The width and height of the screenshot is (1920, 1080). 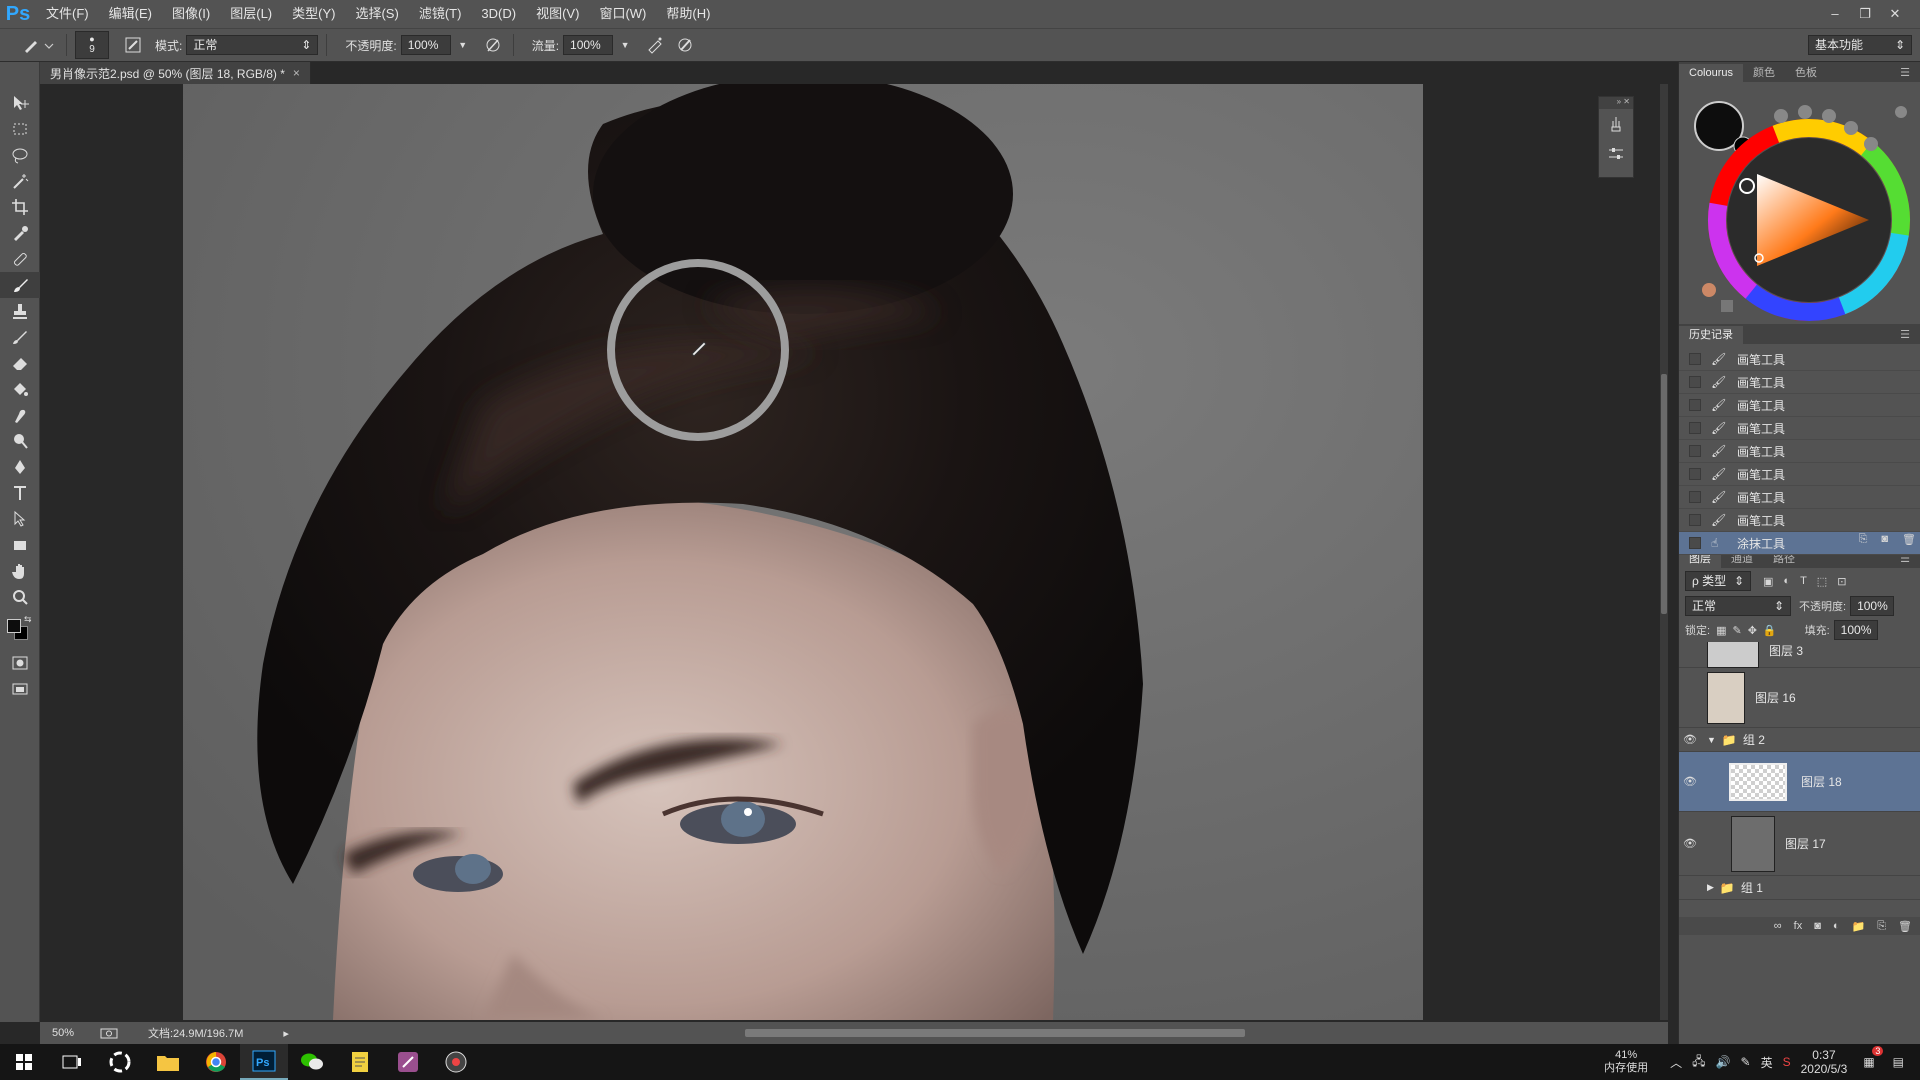 I want to click on app-file-explorer, so click(x=168, y=1062).